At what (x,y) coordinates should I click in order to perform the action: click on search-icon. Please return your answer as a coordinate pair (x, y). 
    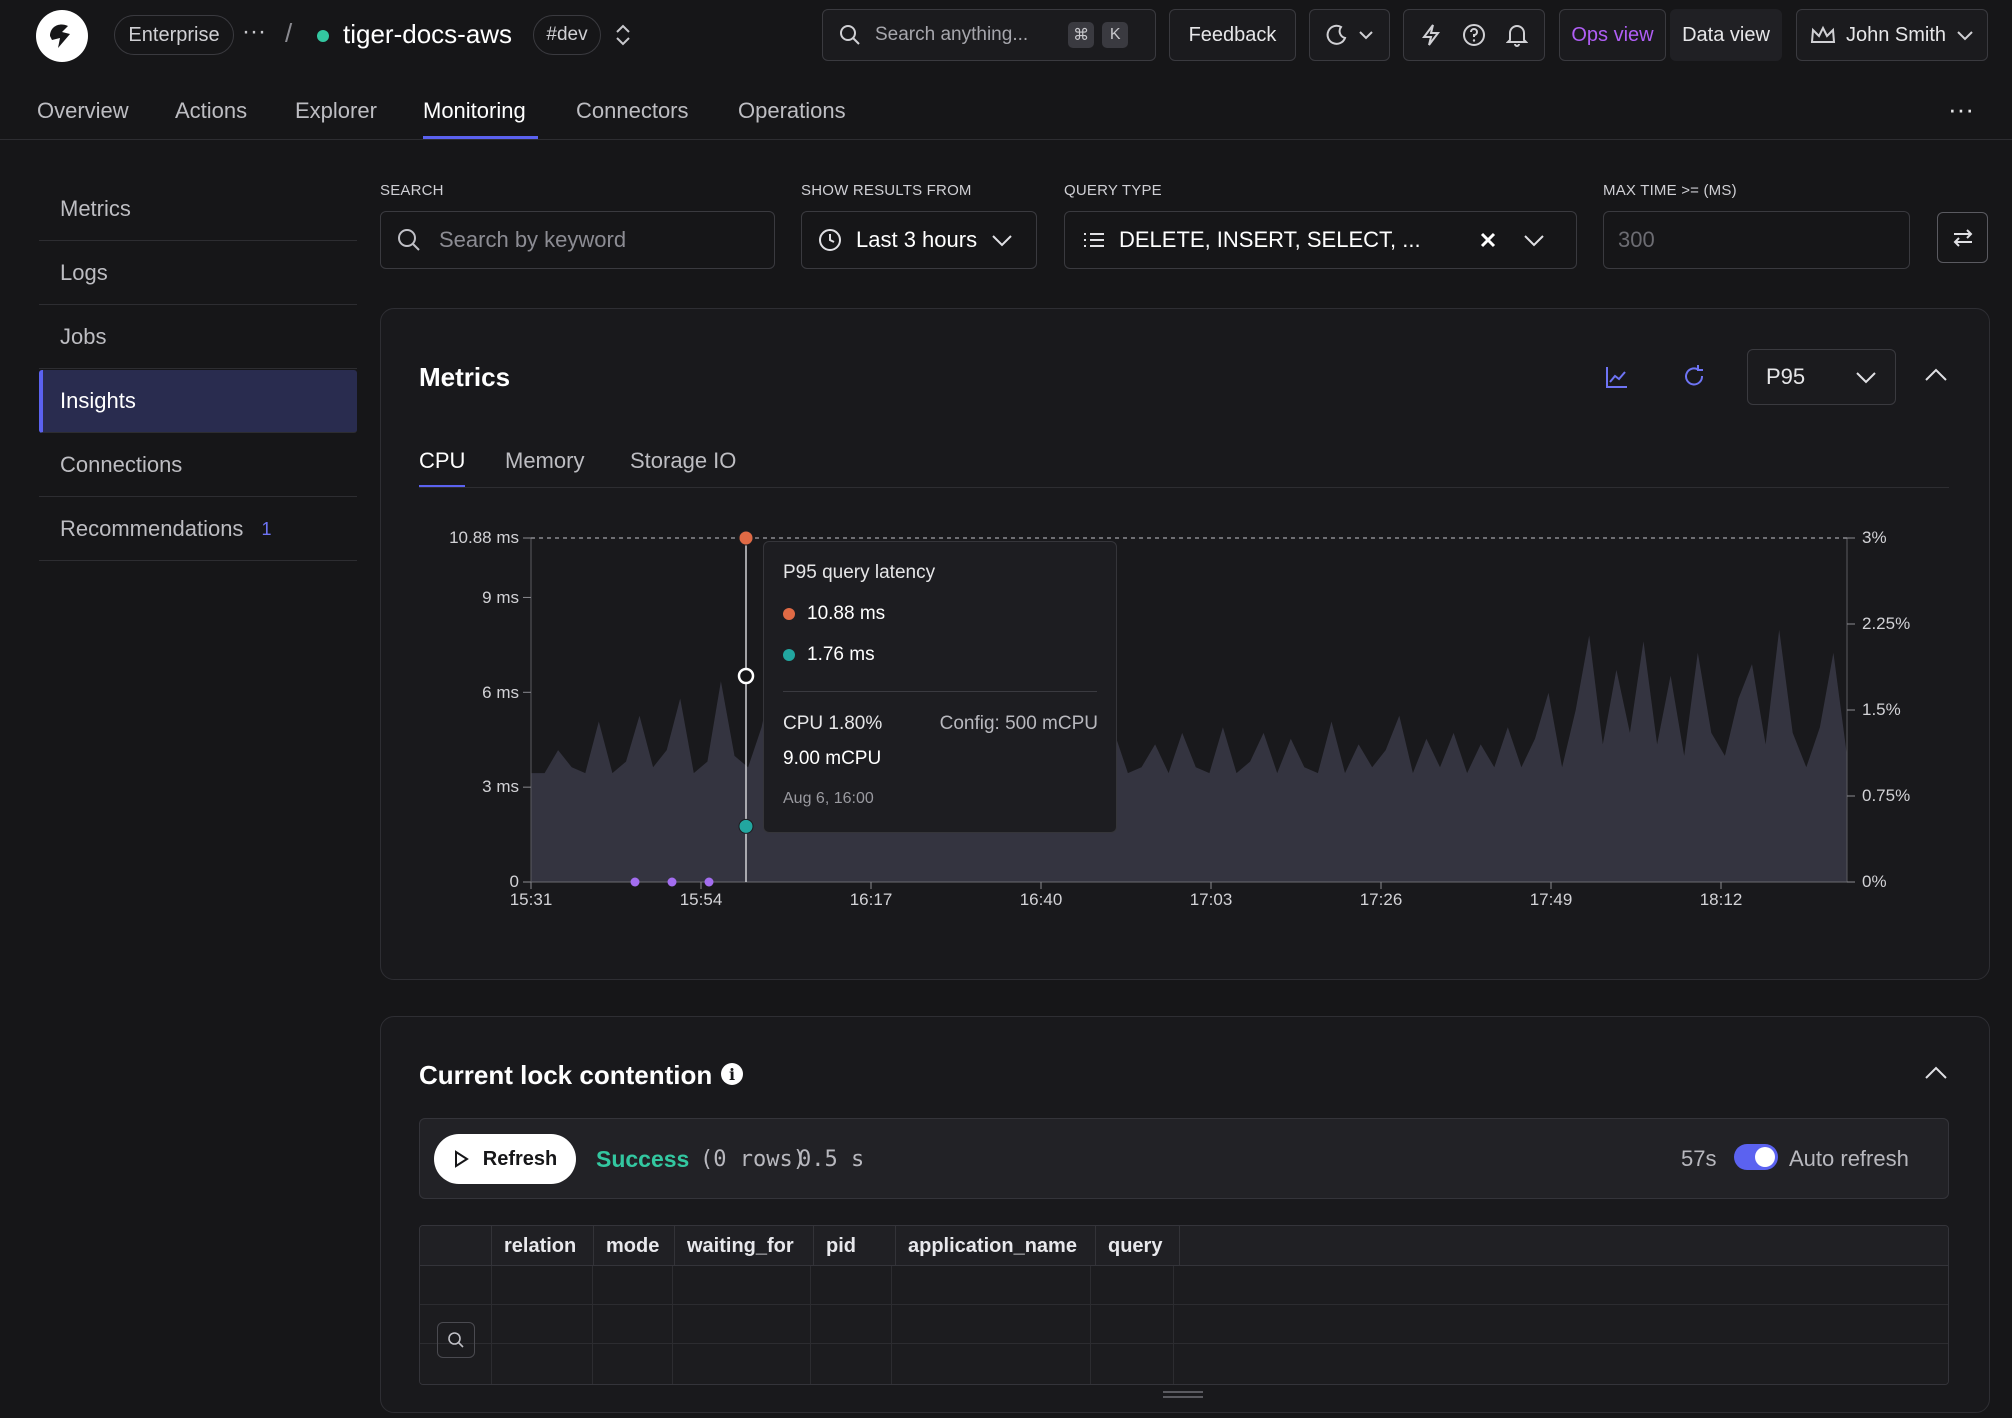
    Looking at the image, I should click on (456, 1340).